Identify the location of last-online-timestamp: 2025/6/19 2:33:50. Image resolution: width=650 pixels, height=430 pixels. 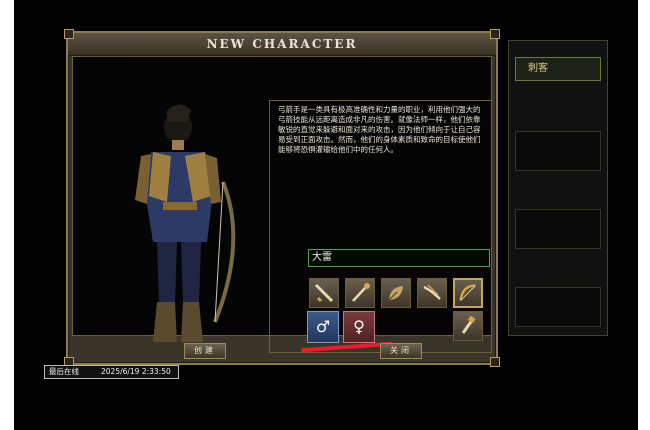
(136, 371).